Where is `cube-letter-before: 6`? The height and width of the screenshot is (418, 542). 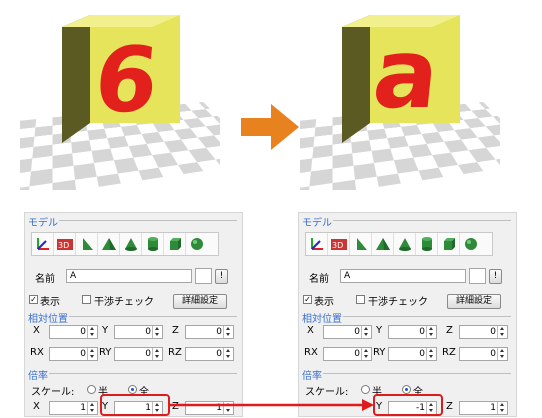 cube-letter-before: 6 is located at coordinates (127, 80).